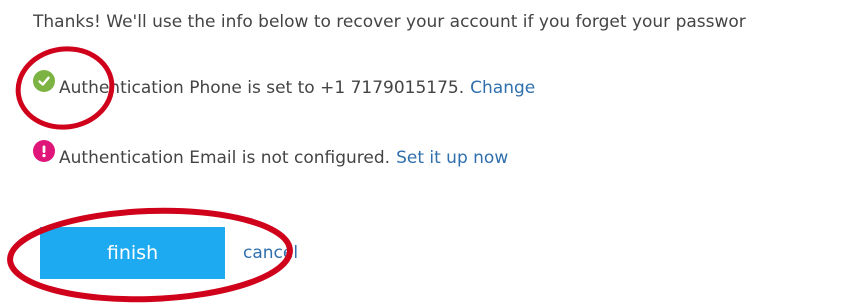 The width and height of the screenshot is (851, 305). Describe the element at coordinates (44, 151) in the screenshot. I see `exclamation-circle-icon` at that location.